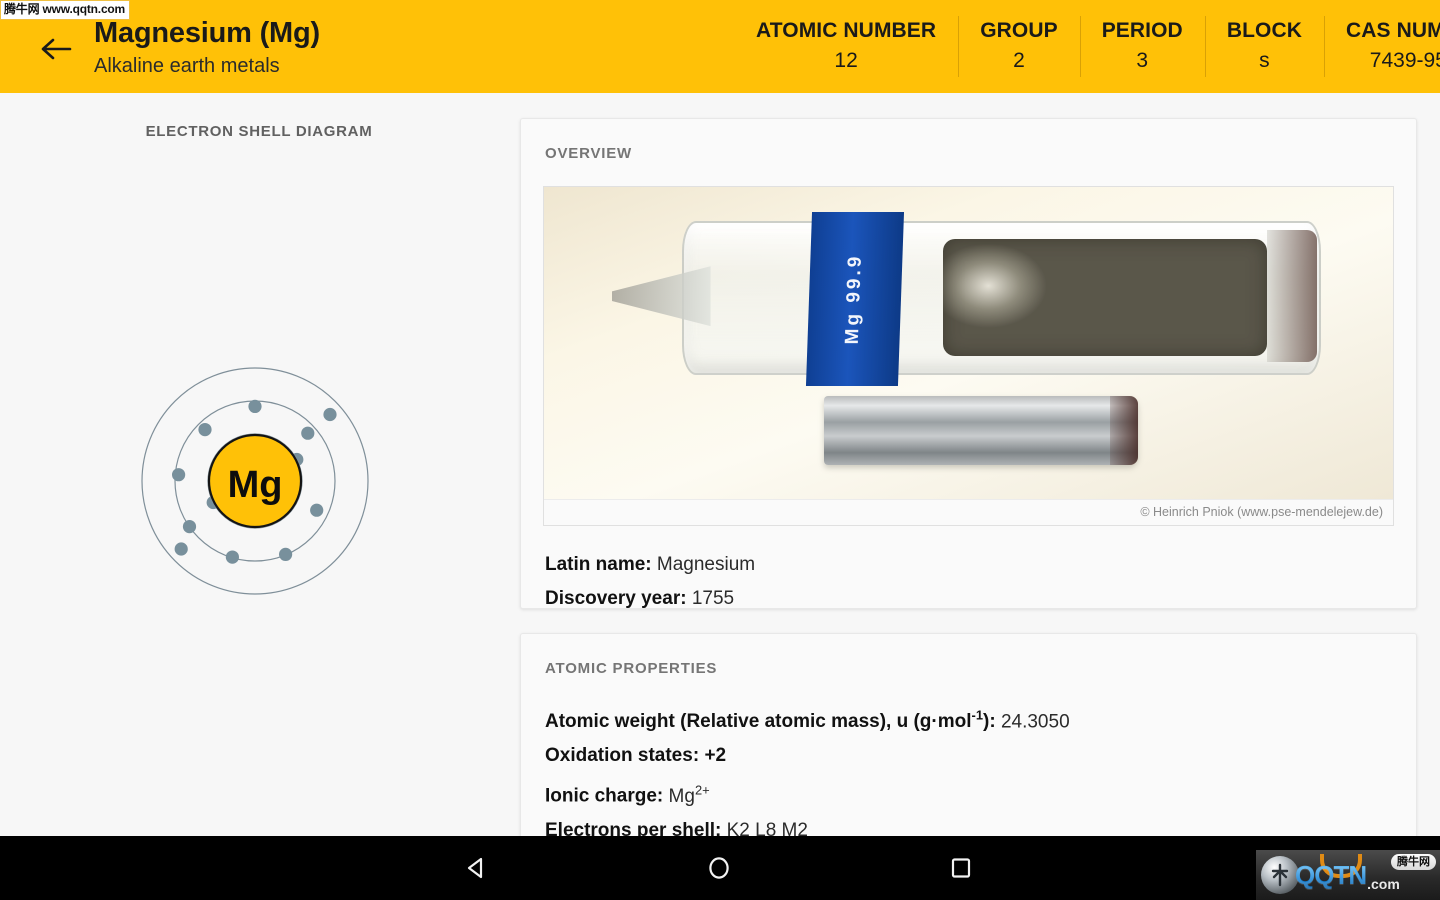 The image size is (1440, 900). What do you see at coordinates (1105, 298) in the screenshot?
I see `magnesium-crystals` at bounding box center [1105, 298].